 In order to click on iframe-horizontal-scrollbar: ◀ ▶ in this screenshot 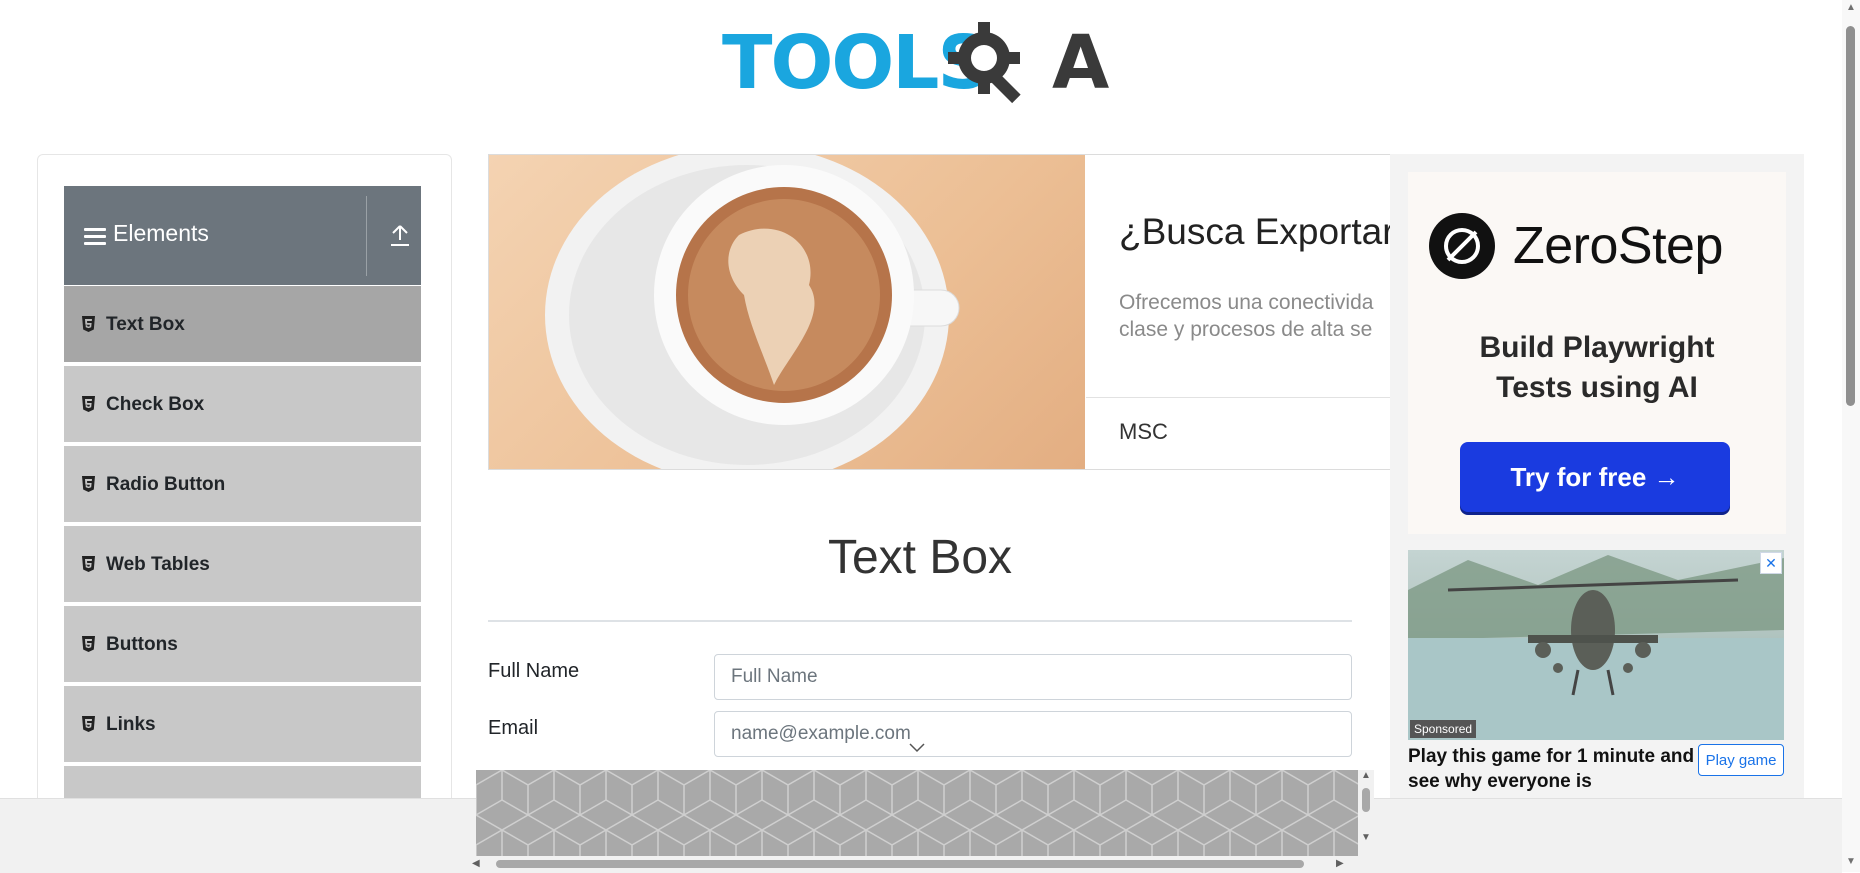, I will do `click(920, 864)`.